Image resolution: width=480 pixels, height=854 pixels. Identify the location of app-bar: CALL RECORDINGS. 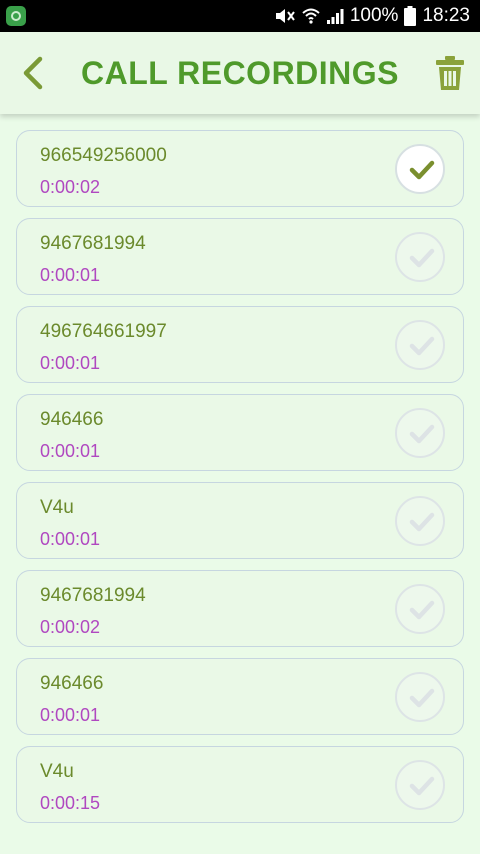
(240, 73).